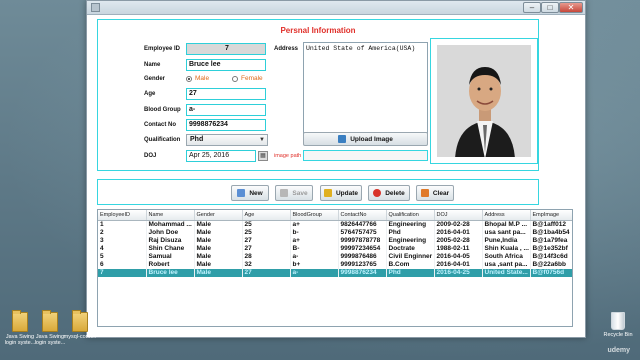 Image resolution: width=640 pixels, height=360 pixels. What do you see at coordinates (458, 256) in the screenshot?
I see `table-cell: 2016-04-05` at bounding box center [458, 256].